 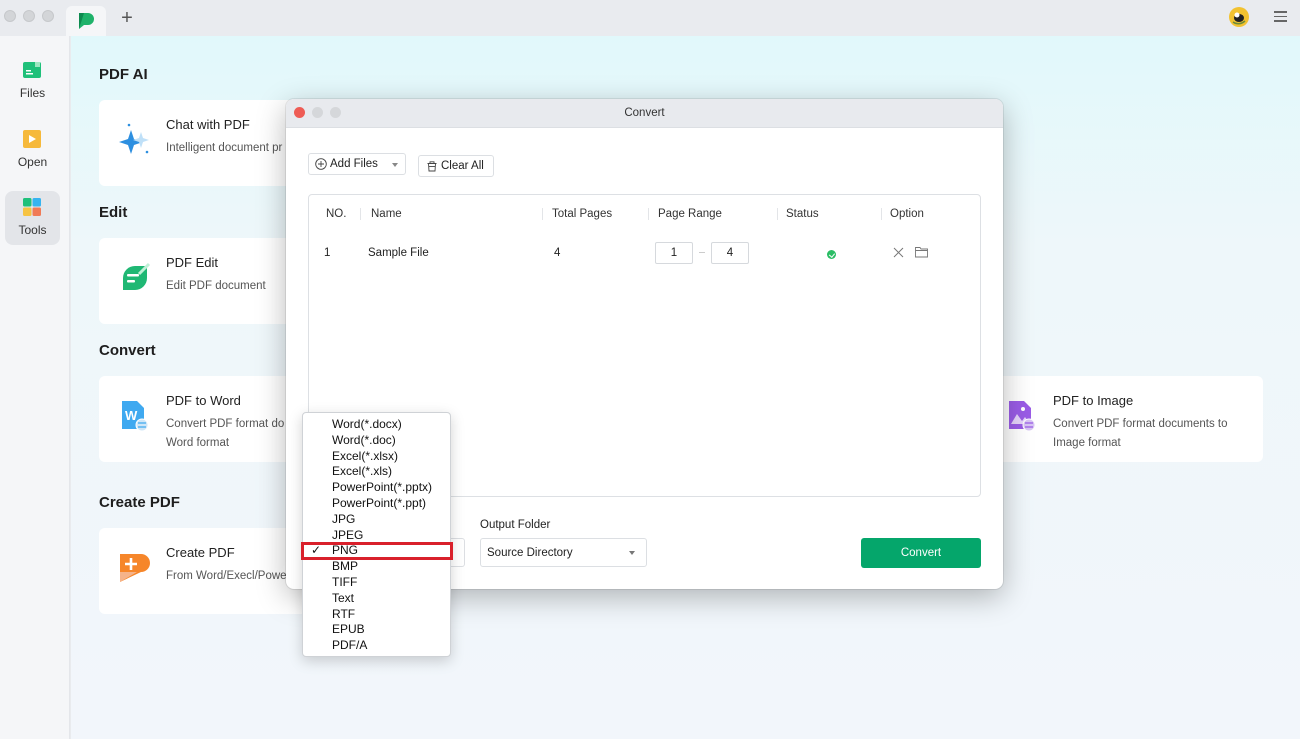 I want to click on format-option: PowerPoint(*.pptx), so click(x=376, y=488).